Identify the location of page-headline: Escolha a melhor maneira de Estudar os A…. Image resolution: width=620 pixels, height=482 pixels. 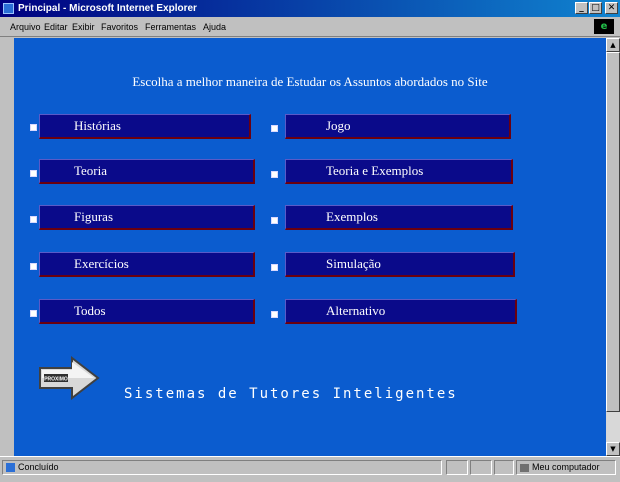
(310, 81).